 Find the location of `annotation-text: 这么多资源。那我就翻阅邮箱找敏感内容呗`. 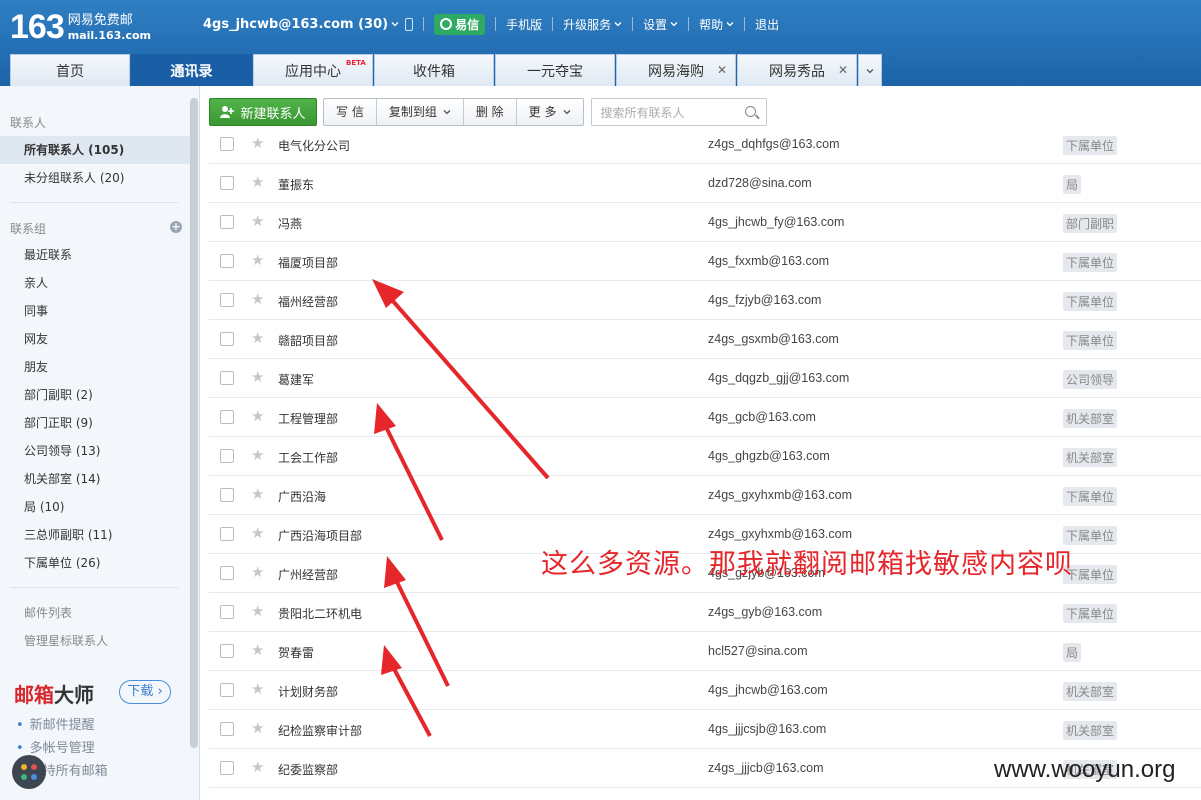

annotation-text: 这么多资源。那我就翻阅邮箱找敏感内容呗 is located at coordinates (807, 564).